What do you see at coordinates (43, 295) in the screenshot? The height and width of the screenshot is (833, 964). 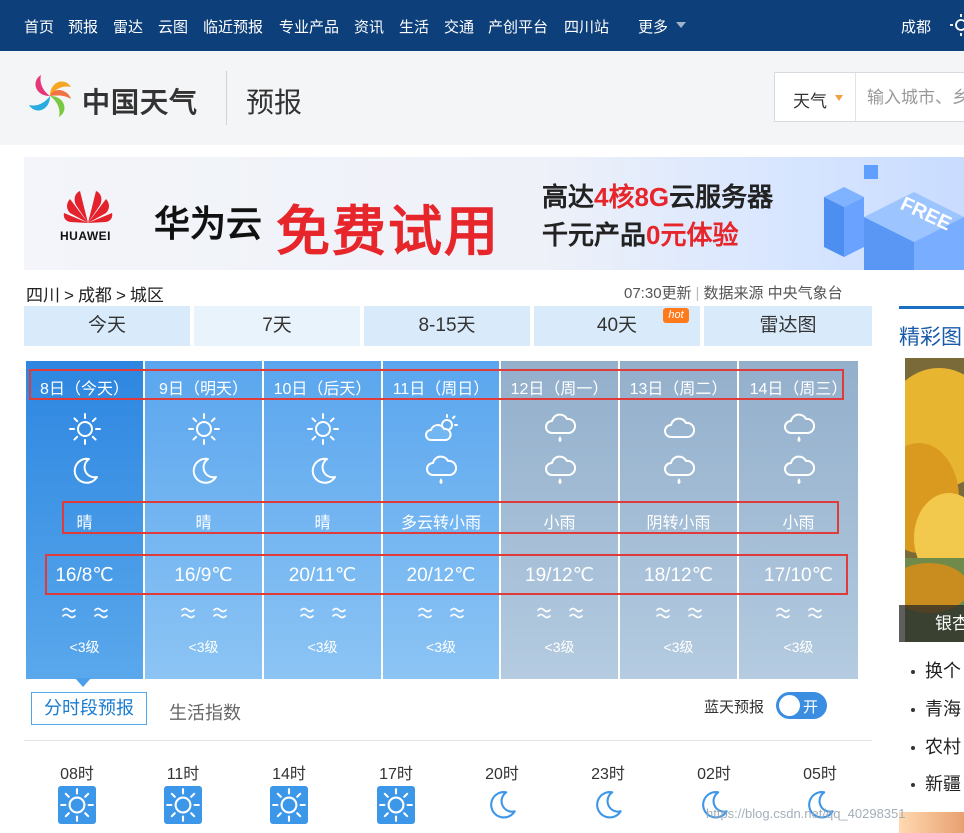 I see `breadcrumb-province: 四川` at bounding box center [43, 295].